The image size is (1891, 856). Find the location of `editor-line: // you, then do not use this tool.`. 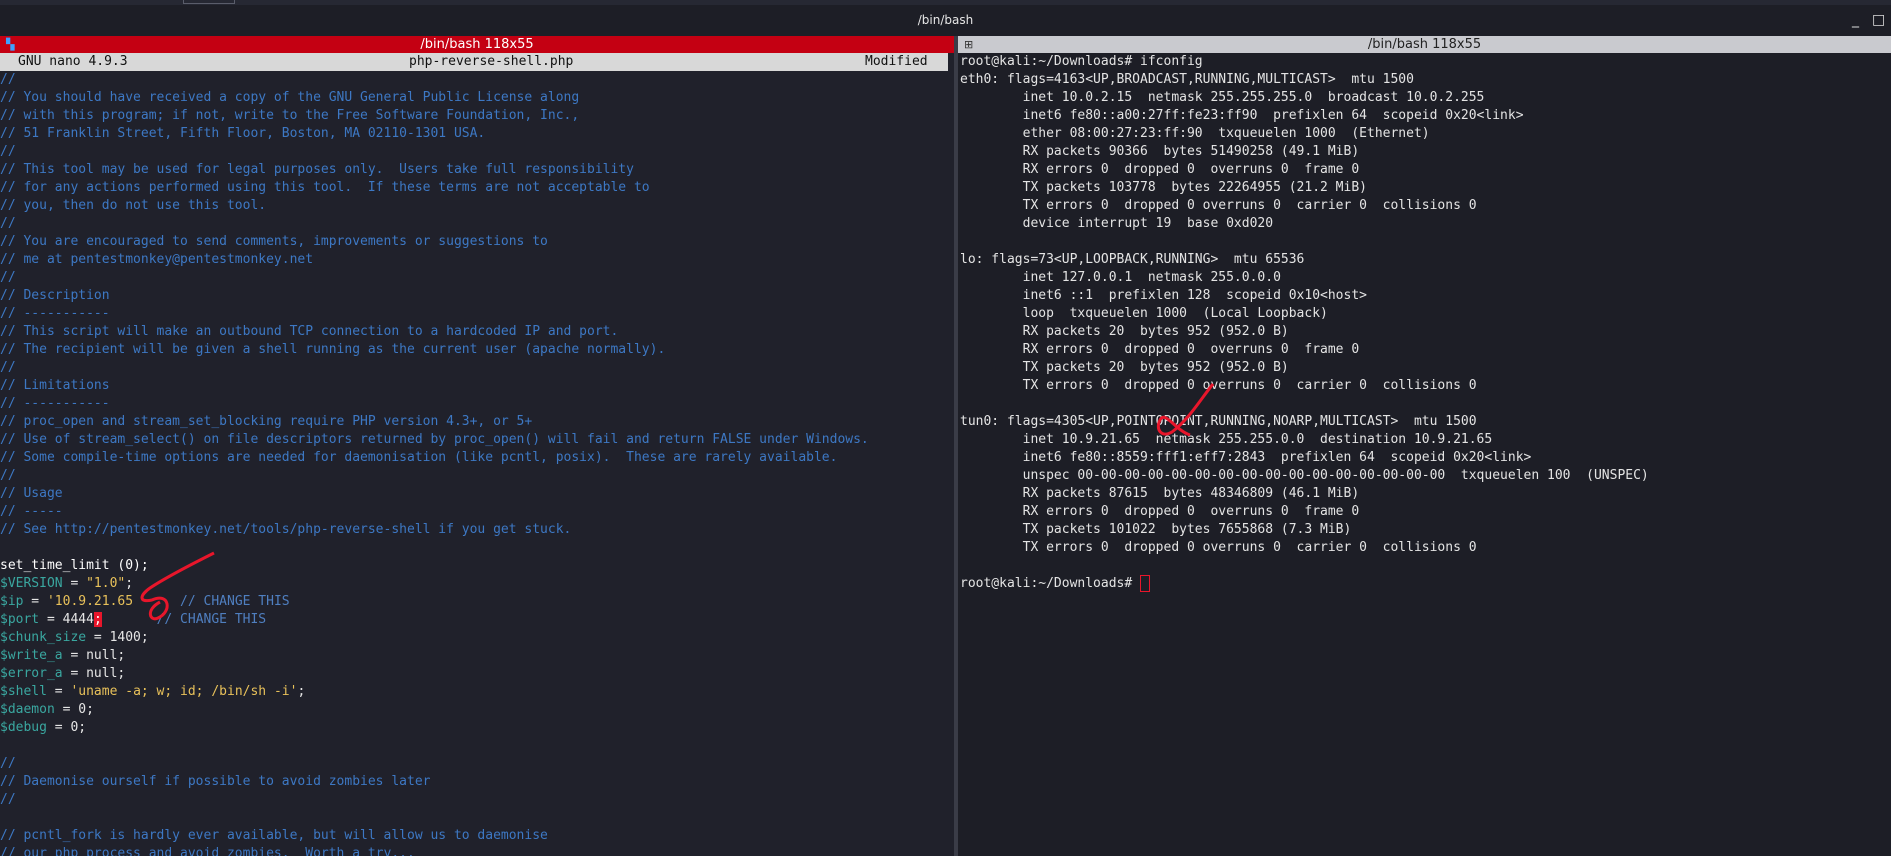

editor-line: // you, then do not use this tool. is located at coordinates (477, 206).